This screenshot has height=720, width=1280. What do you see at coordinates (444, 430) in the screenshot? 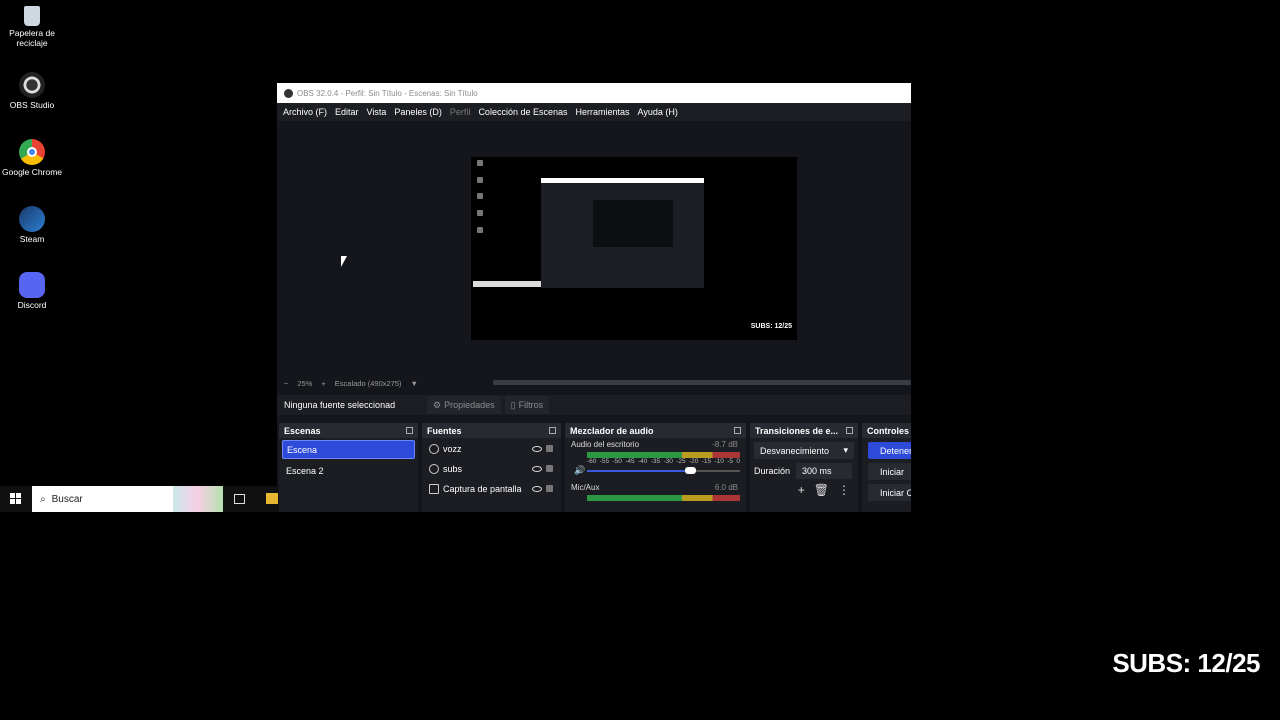
I see `sources-title: Fuentes` at bounding box center [444, 430].